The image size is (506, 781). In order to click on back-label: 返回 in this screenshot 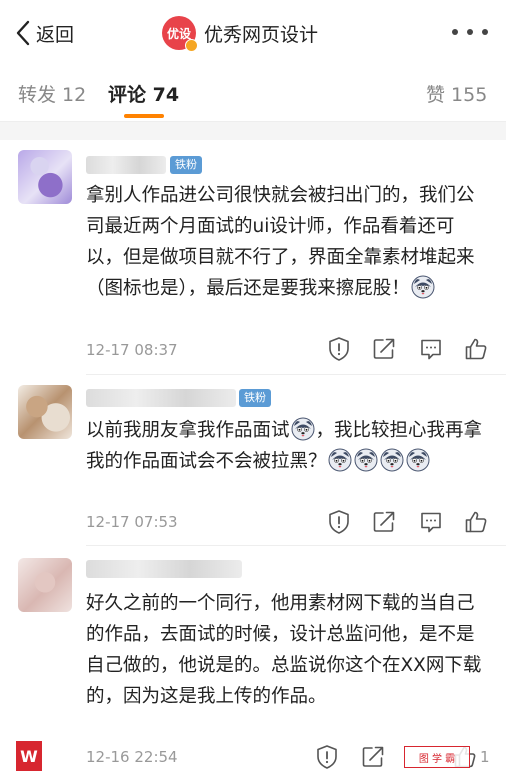, I will do `click(55, 34)`.